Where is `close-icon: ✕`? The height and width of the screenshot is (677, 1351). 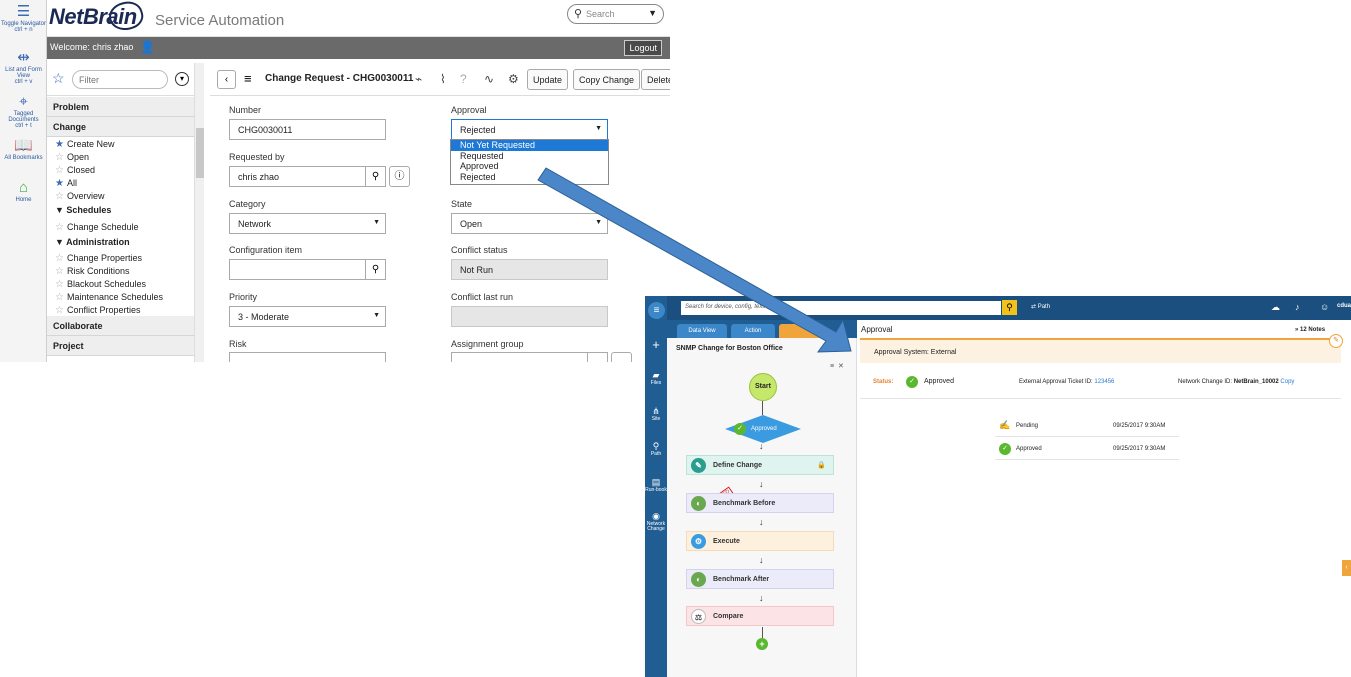
close-icon: ✕ is located at coordinates (841, 366).